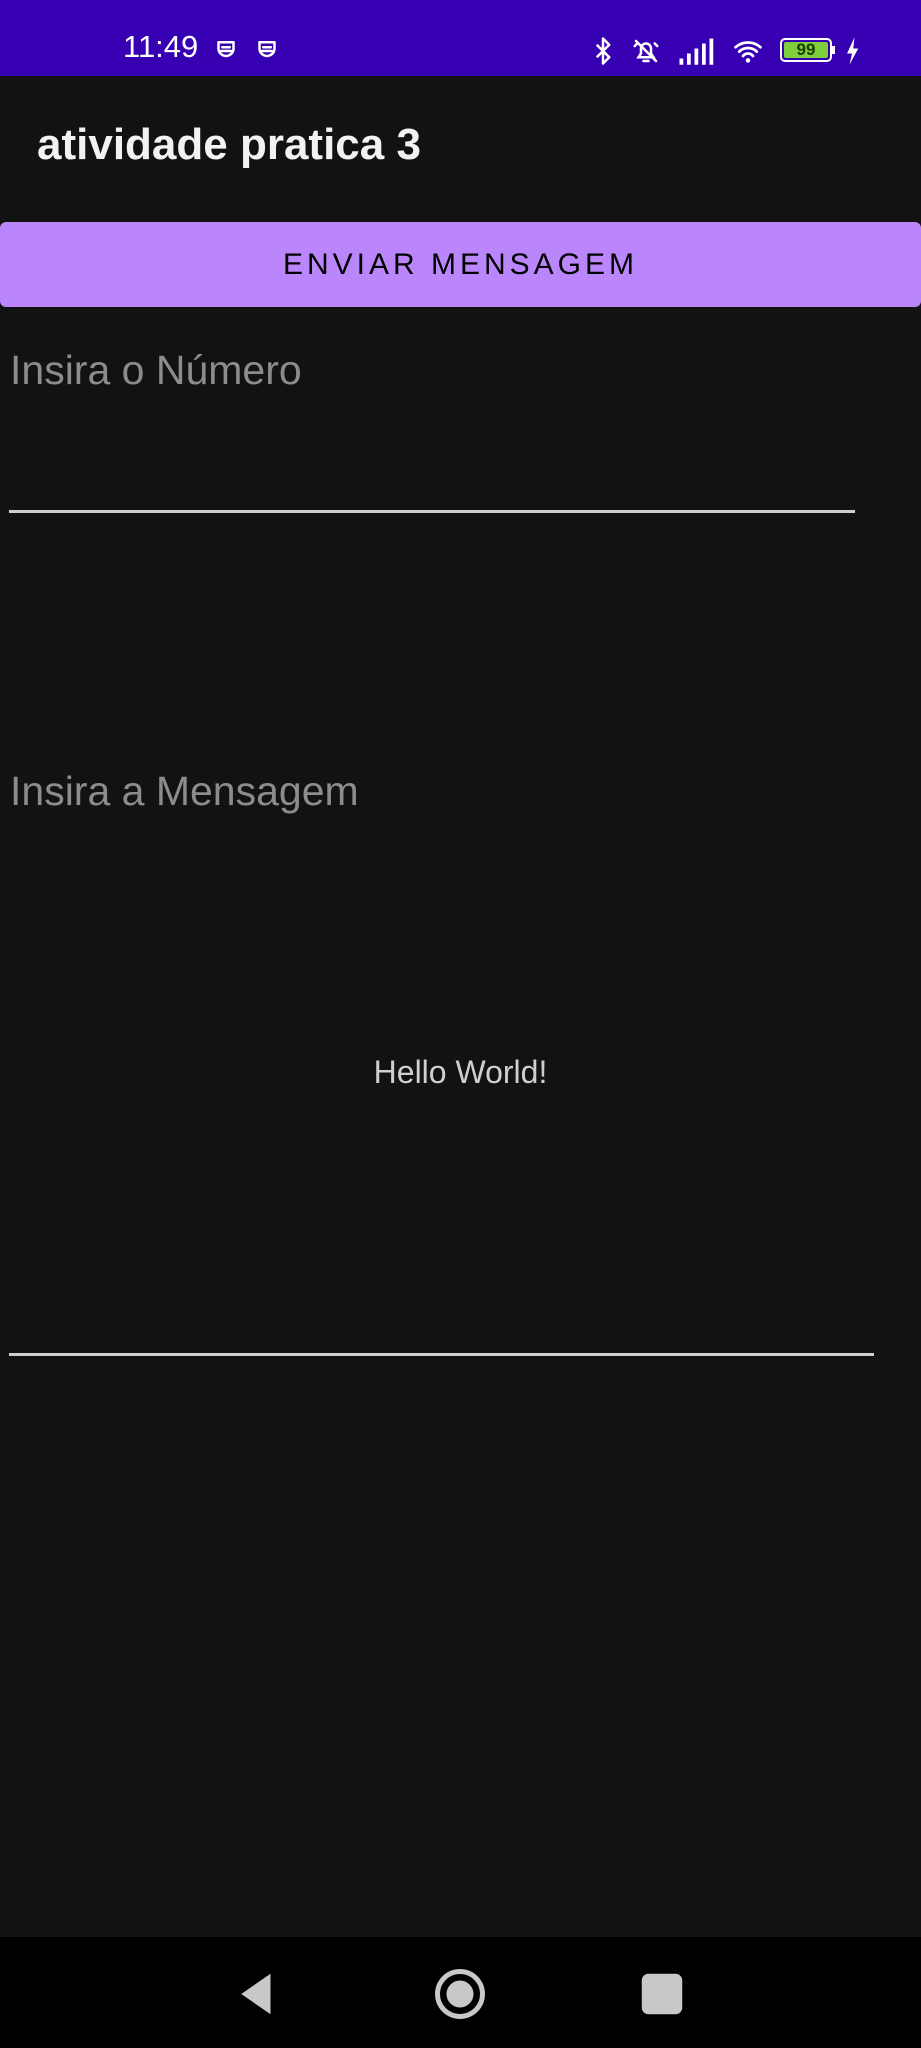 Image resolution: width=921 pixels, height=2048 pixels. I want to click on recents-icon, so click(662, 1994).